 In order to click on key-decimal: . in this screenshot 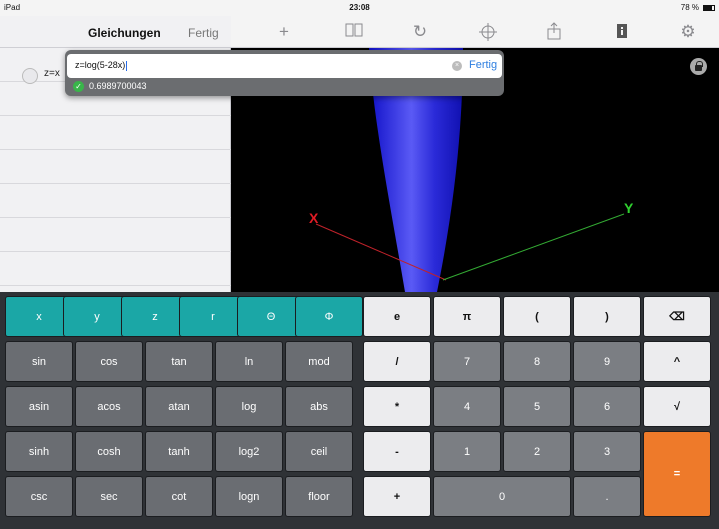, I will do `click(607, 496)`.